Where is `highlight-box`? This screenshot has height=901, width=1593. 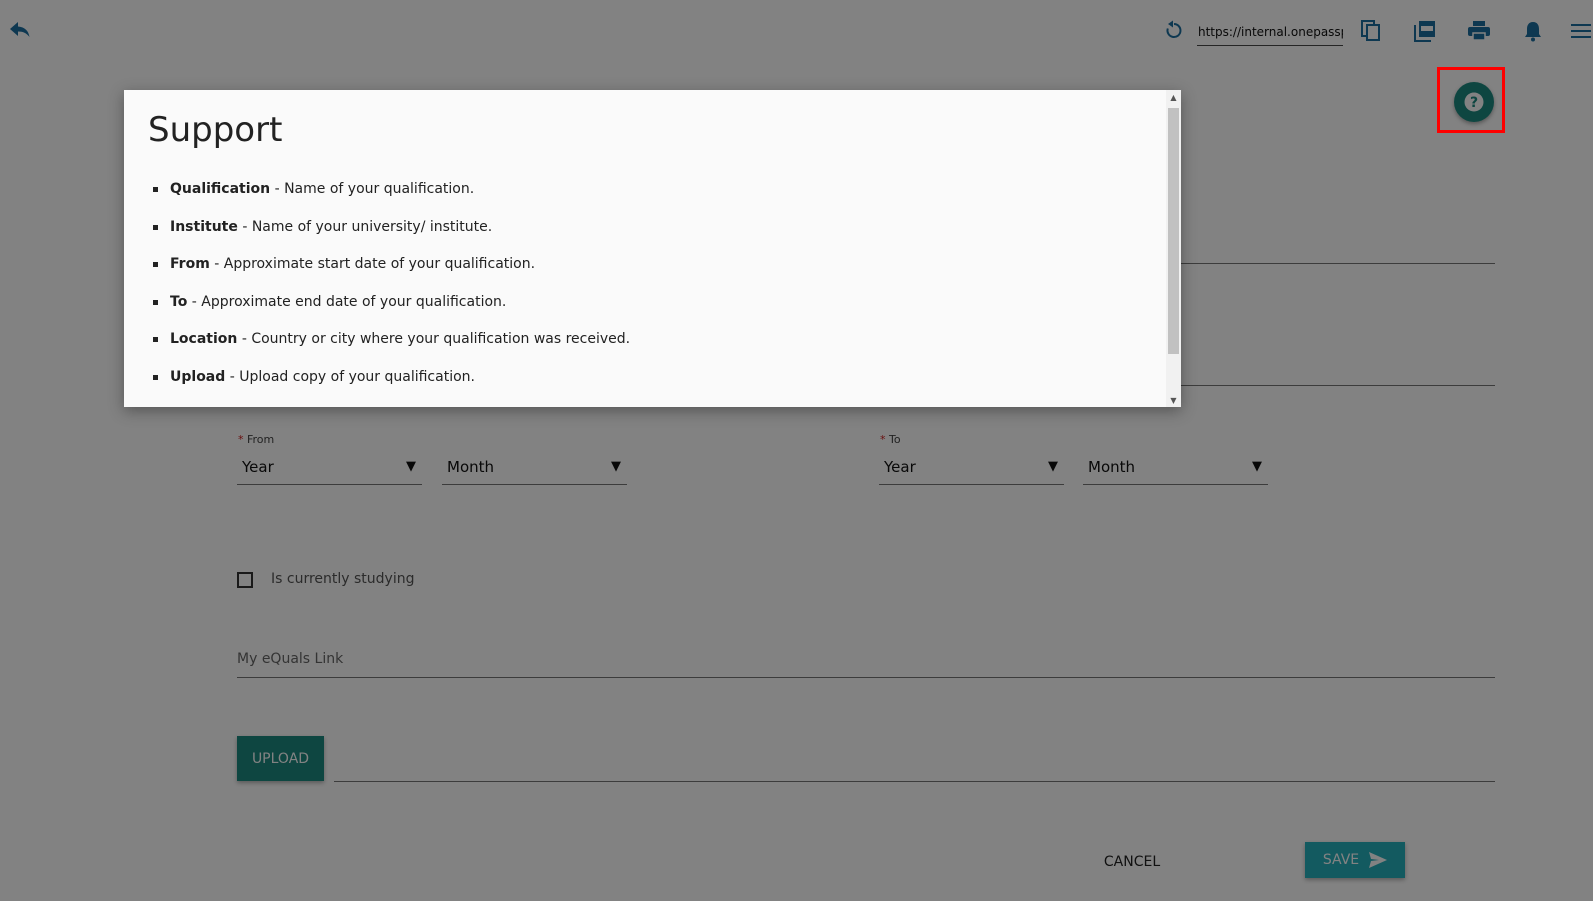 highlight-box is located at coordinates (1471, 100).